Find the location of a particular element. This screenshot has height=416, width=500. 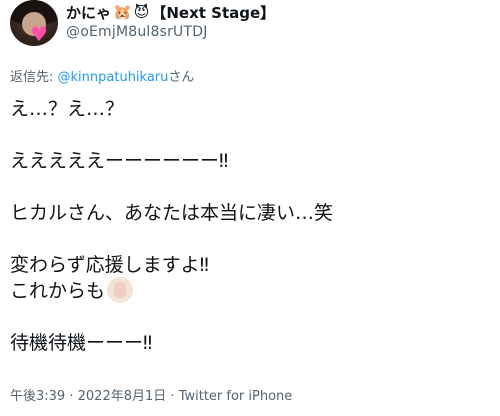

author-name-row: かにゃ 🐹 😈 【Next Stage】 is located at coordinates (170, 12).